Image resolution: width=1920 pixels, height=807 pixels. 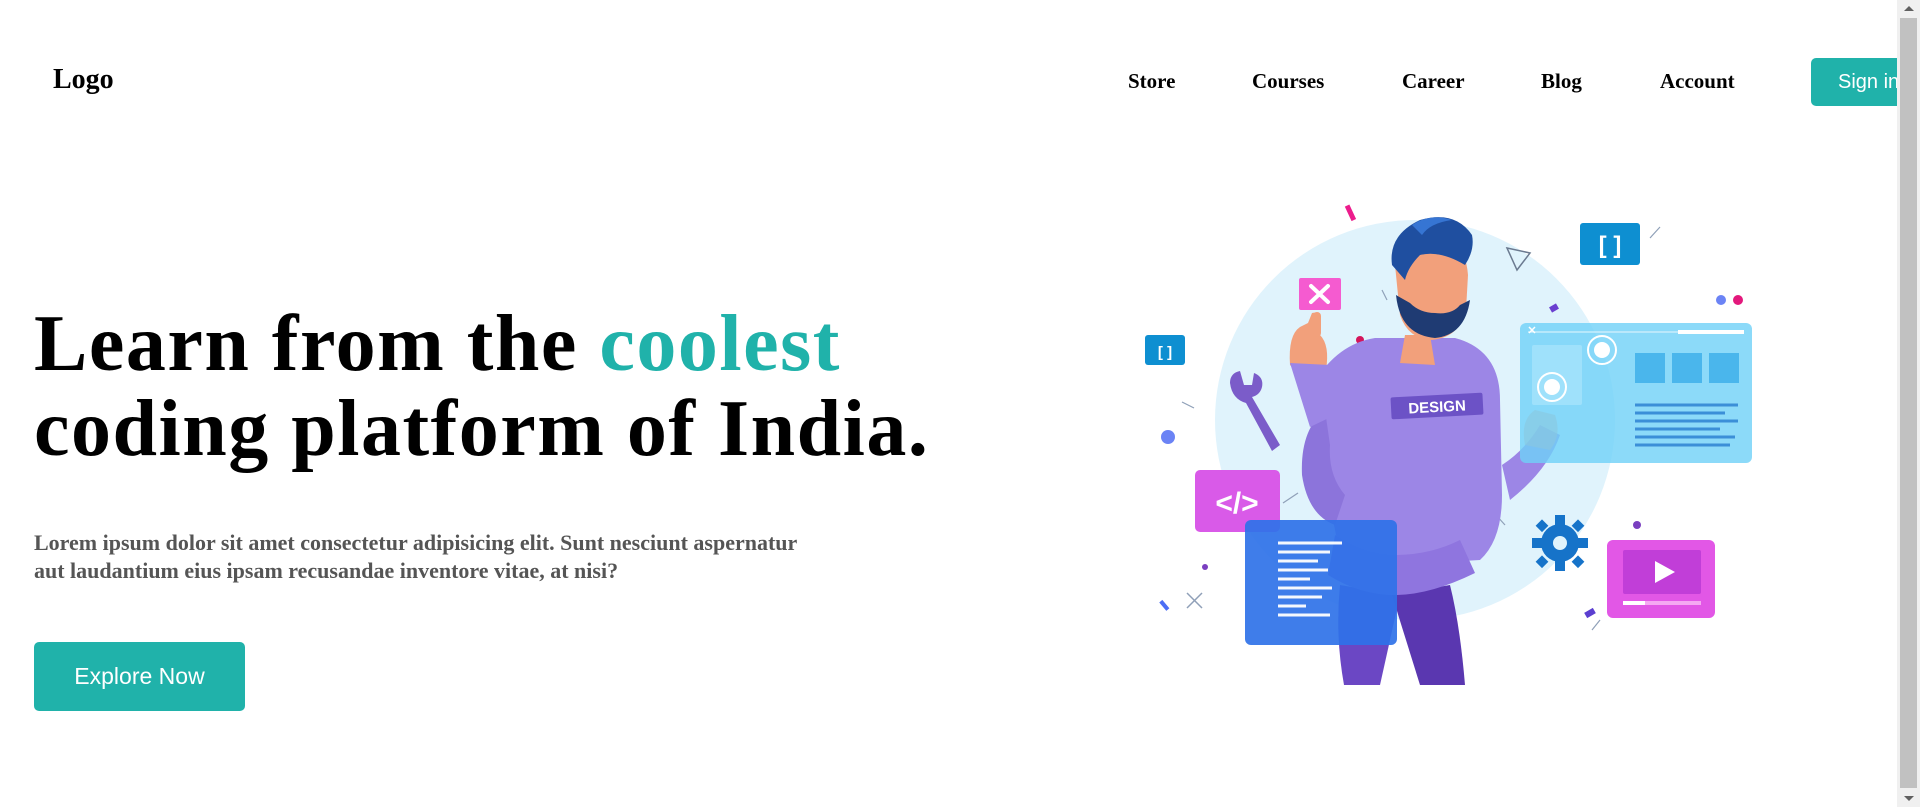 I want to click on sign-in-button: Sign in, so click(x=1854, y=82).